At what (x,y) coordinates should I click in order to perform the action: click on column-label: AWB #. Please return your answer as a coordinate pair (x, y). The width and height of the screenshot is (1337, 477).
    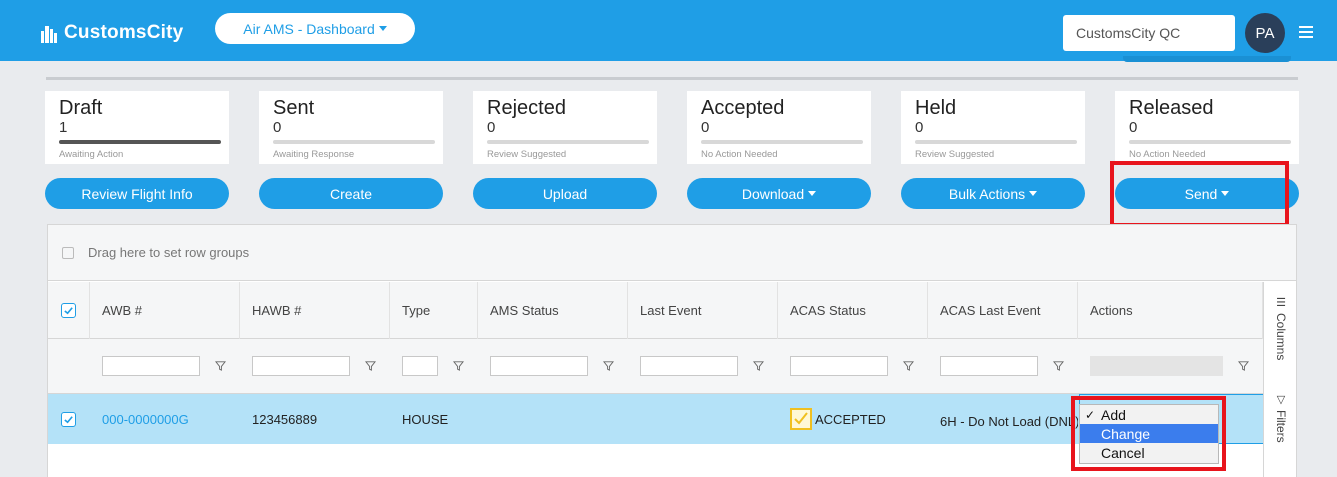
    Looking at the image, I should click on (122, 310).